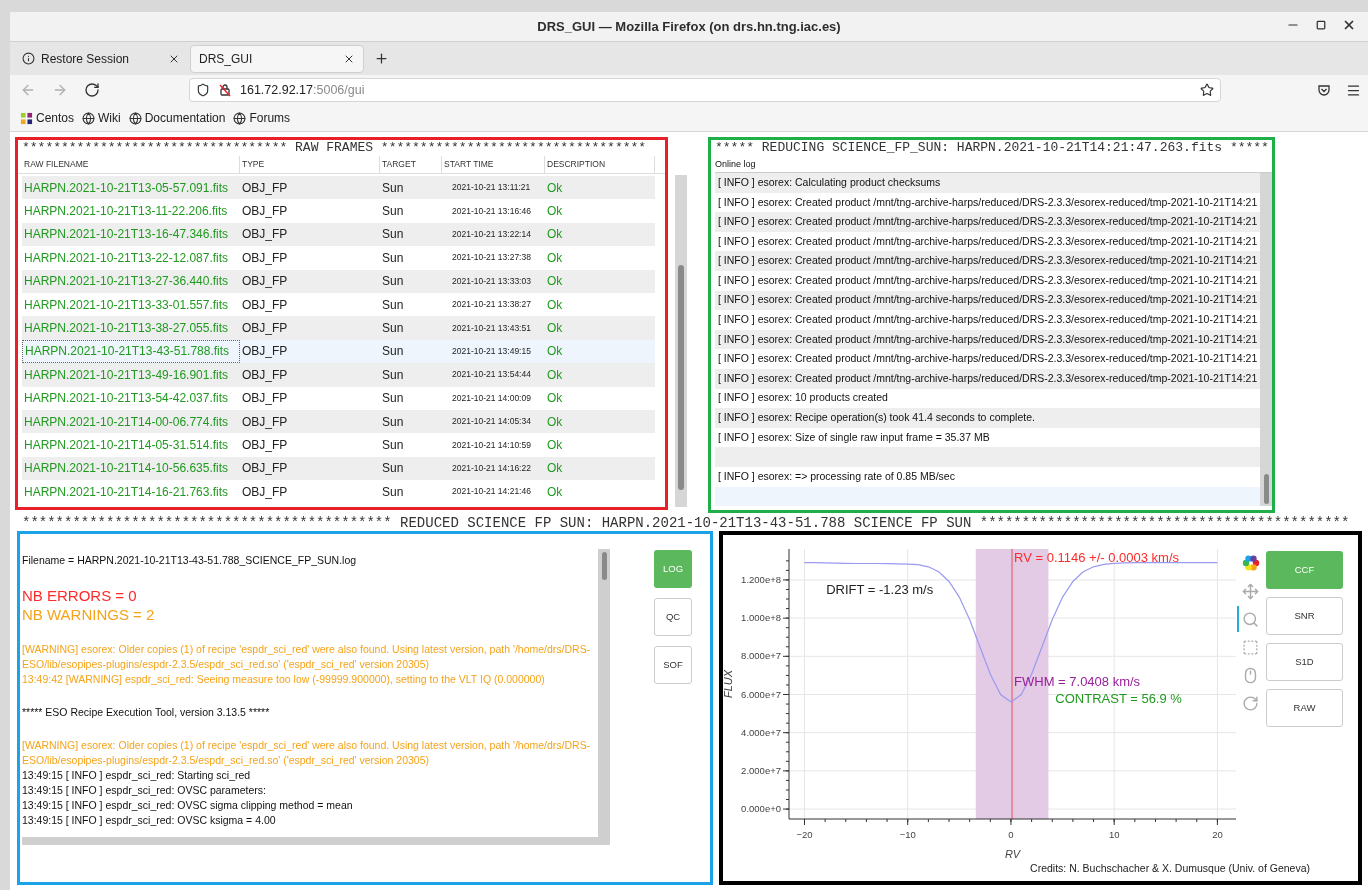 This screenshot has width=1368, height=890. I want to click on color-wheel-logo-icon, so click(1251, 563).